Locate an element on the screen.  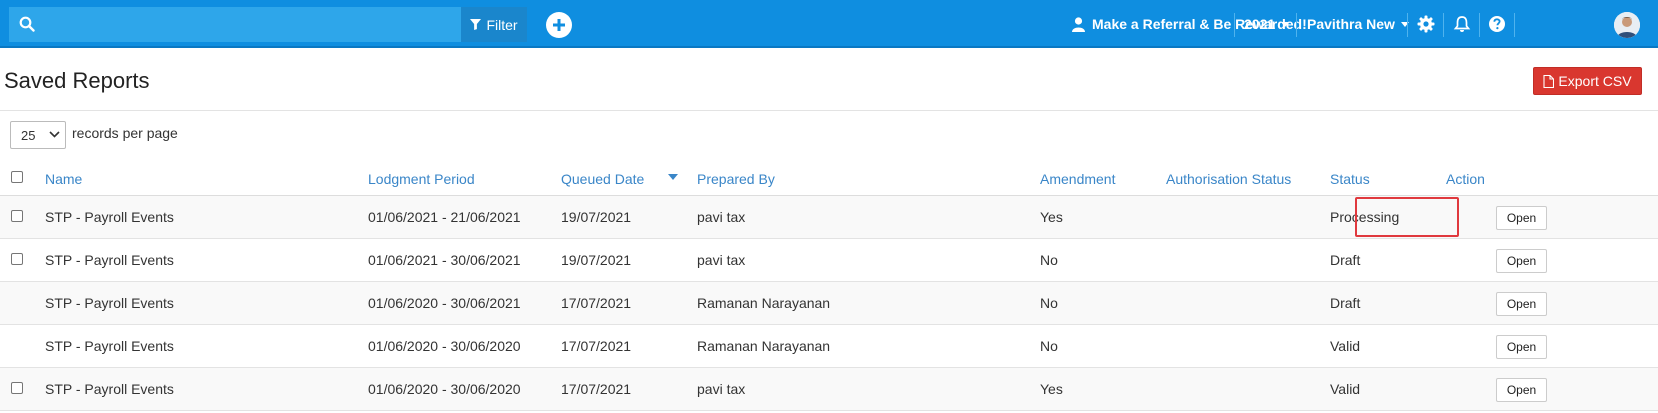
user-icon is located at coordinates (1078, 24).